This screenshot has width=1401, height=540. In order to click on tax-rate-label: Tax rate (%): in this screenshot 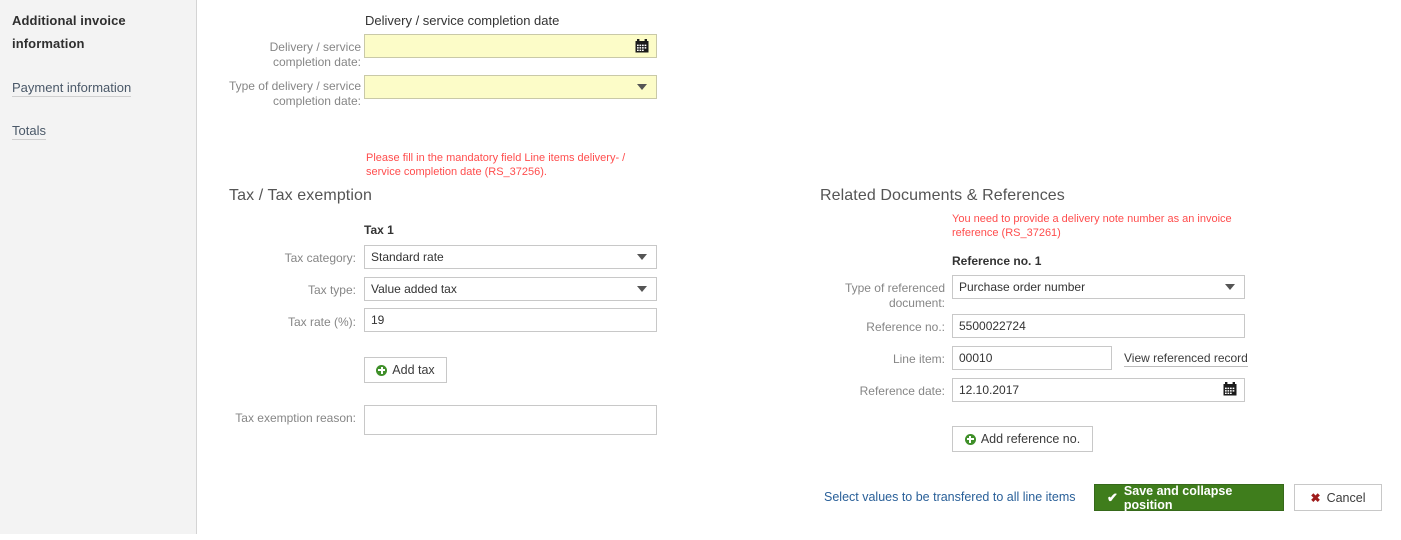, I will do `click(321, 322)`.